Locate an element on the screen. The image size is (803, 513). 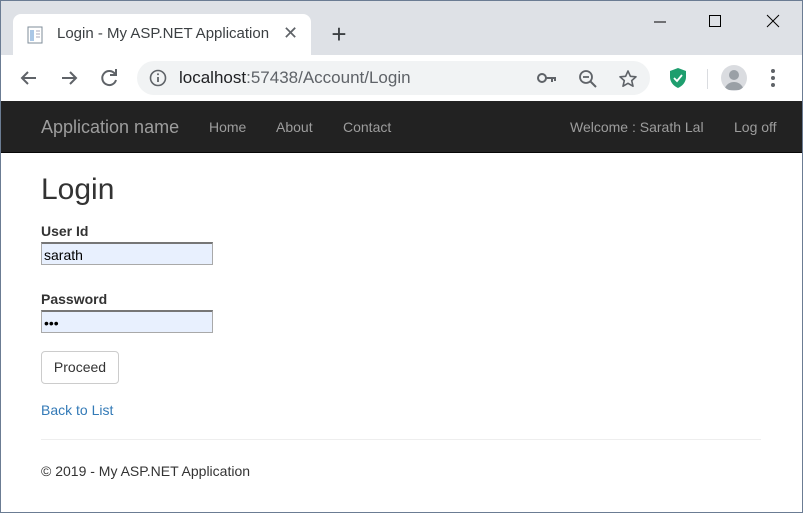
new-tab-icon: + is located at coordinates (339, 35).